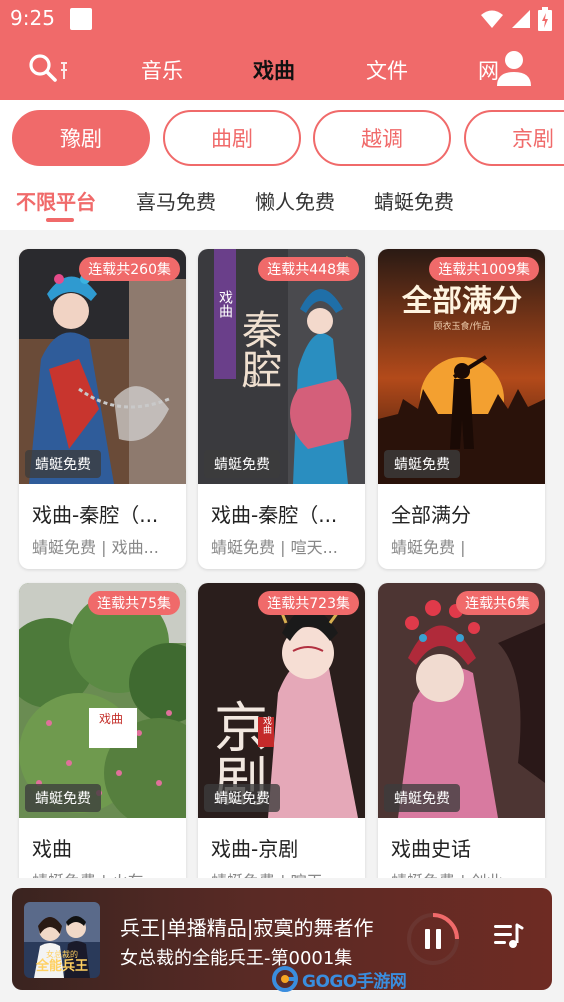 The image size is (564, 1002). What do you see at coordinates (81, 138) in the screenshot?
I see `category-pill-yuju: 豫剧` at bounding box center [81, 138].